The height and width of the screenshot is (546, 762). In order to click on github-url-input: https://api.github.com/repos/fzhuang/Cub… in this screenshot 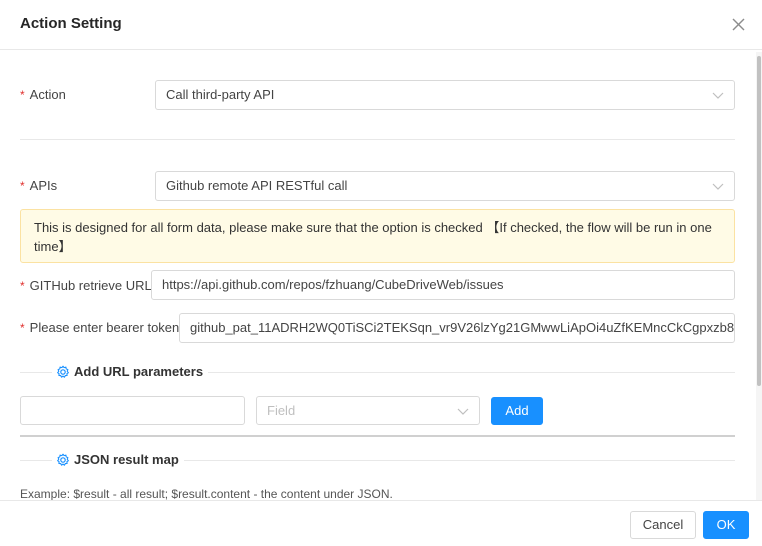, I will do `click(443, 285)`.